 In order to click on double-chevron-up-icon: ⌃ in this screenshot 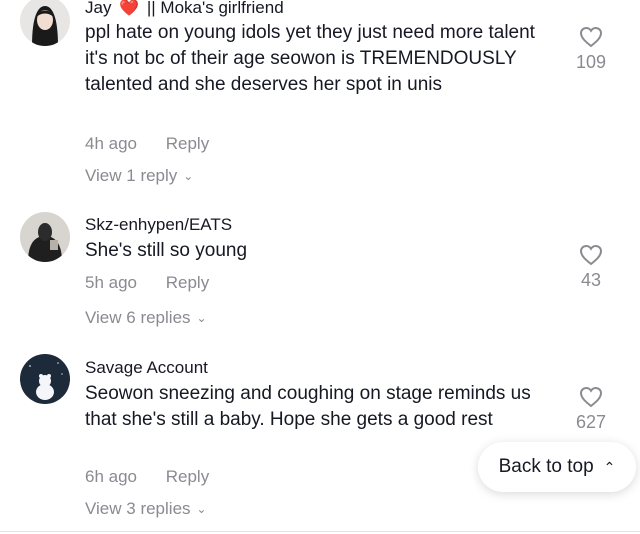, I will do `click(609, 466)`.